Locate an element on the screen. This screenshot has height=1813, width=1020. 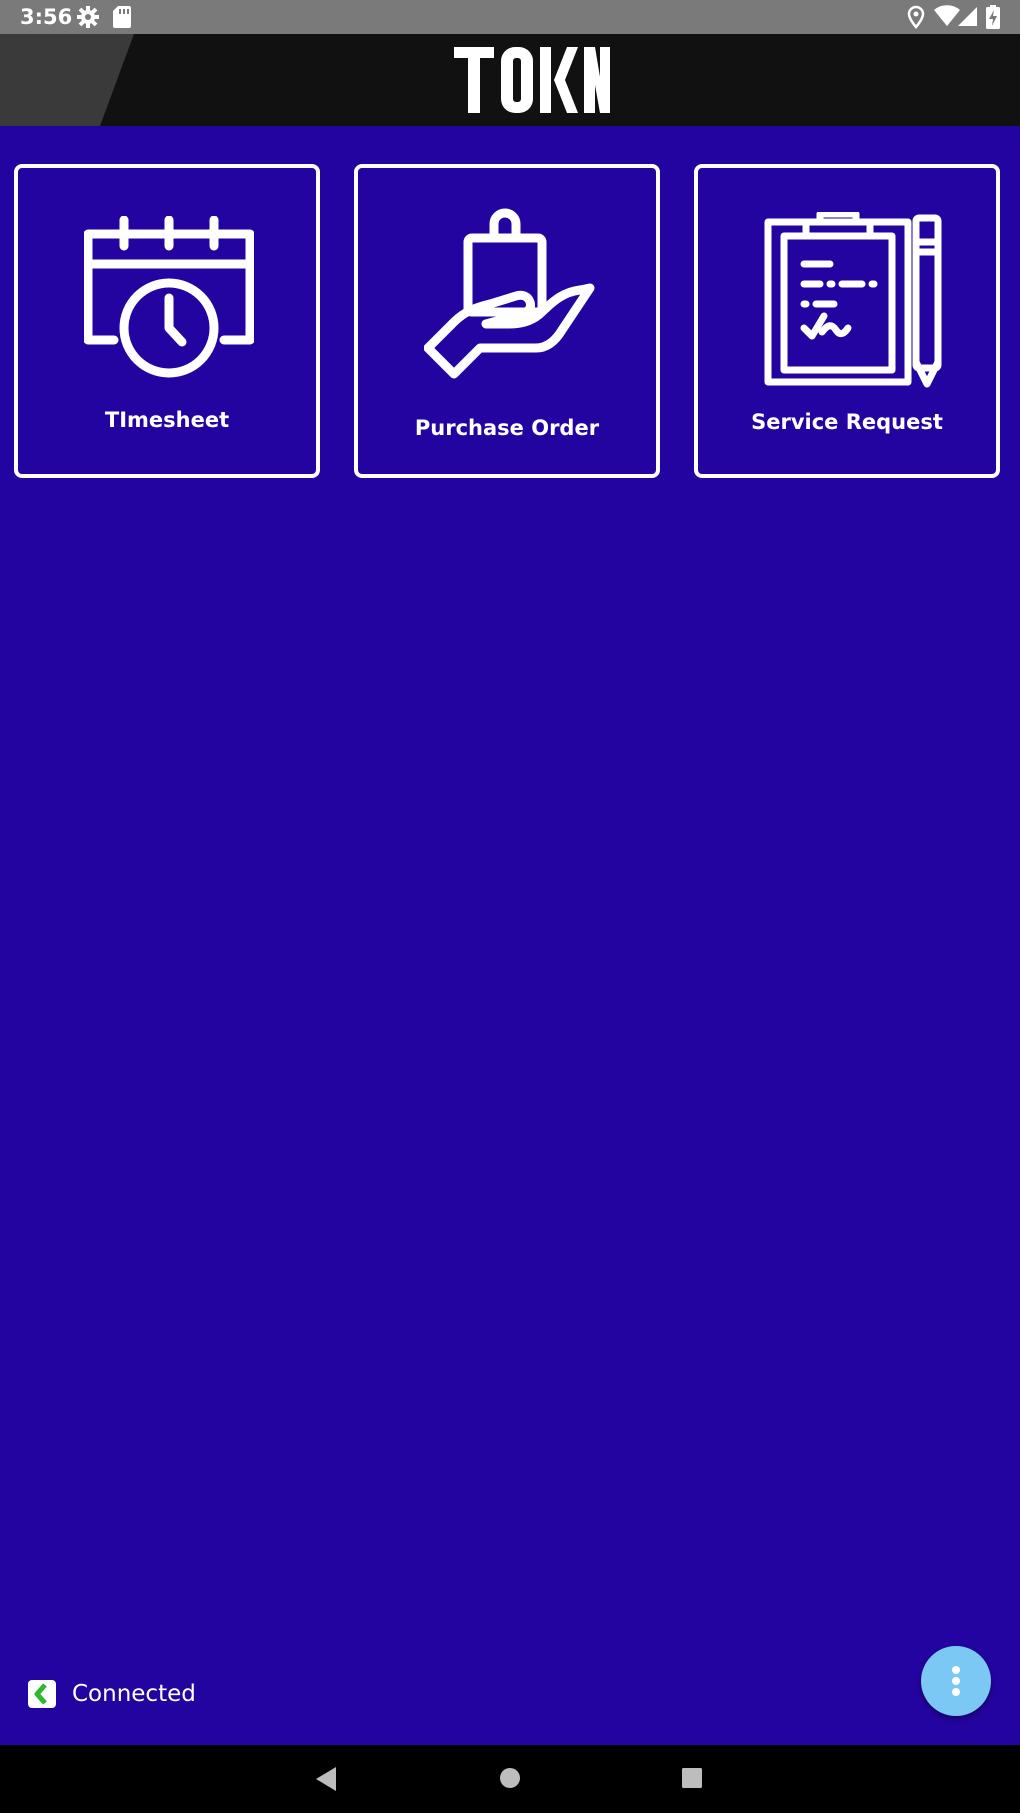
more-vertical-icon is located at coordinates (956, 1681).